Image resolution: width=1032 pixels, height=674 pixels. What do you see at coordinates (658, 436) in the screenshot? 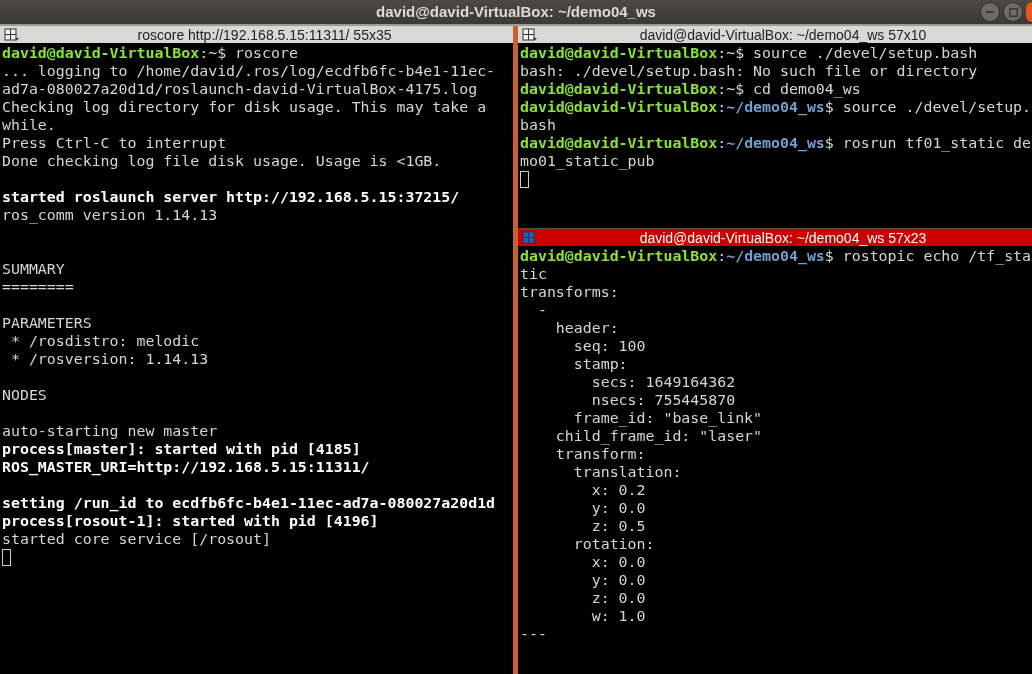
I see `terminal-line: child_frame_id: "laser"` at bounding box center [658, 436].